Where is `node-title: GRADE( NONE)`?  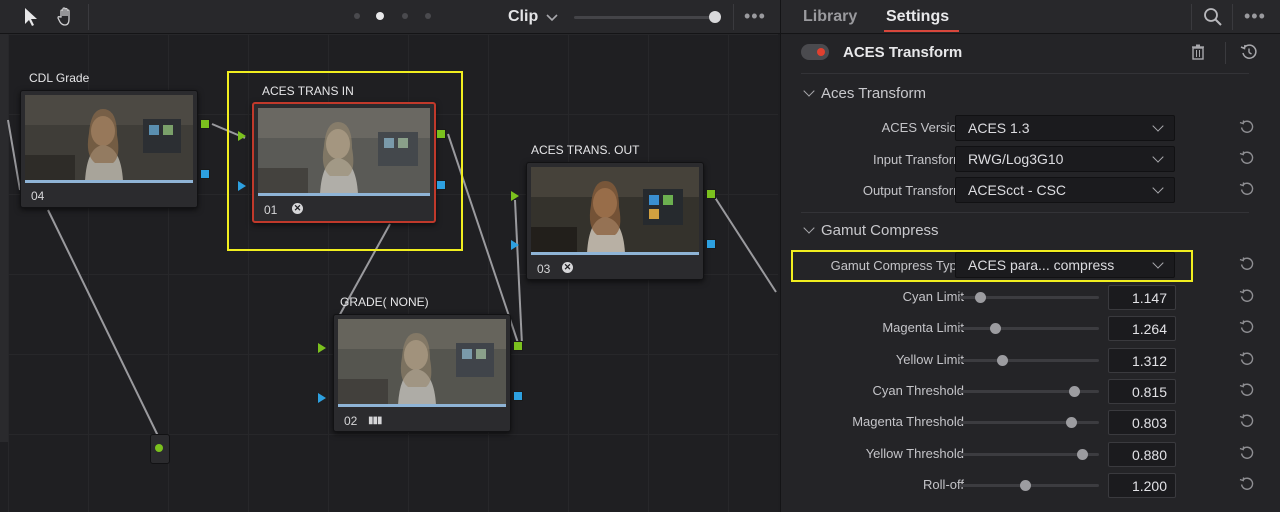 node-title: GRADE( NONE) is located at coordinates (384, 302).